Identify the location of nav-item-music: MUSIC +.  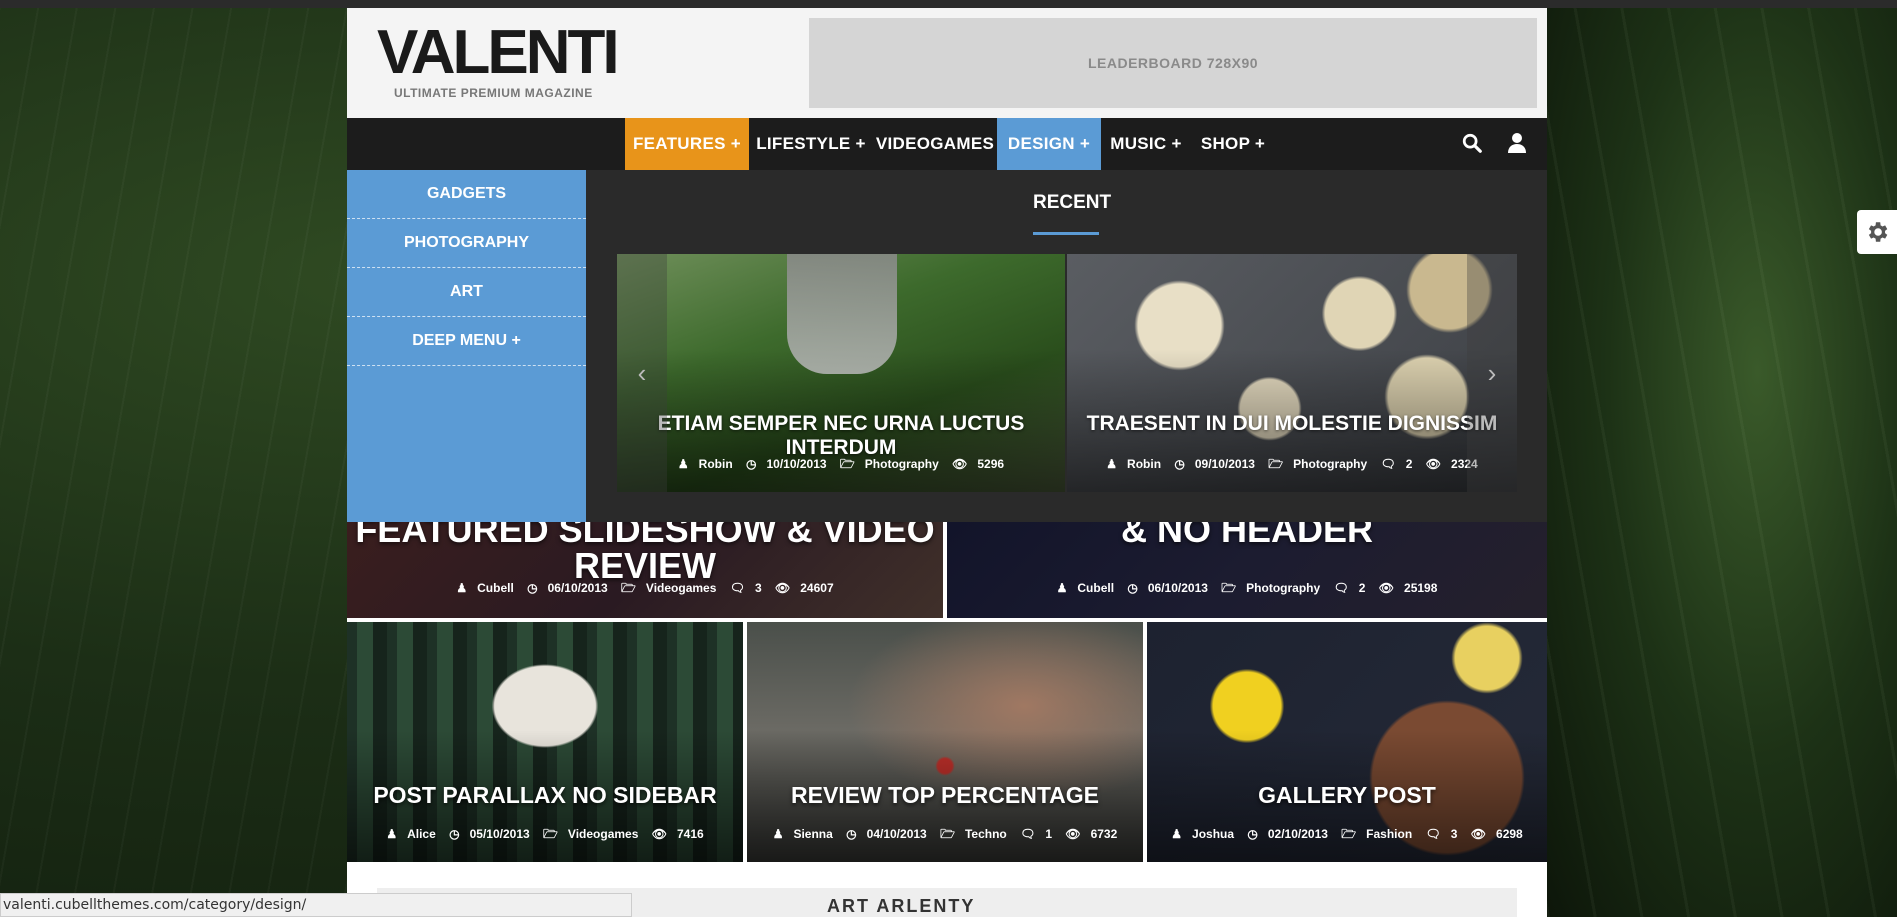
(1146, 144).